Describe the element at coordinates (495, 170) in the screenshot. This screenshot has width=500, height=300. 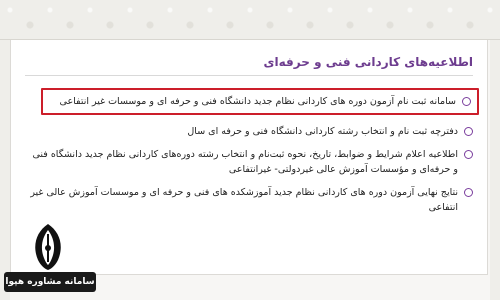
I see `right-rail` at that location.